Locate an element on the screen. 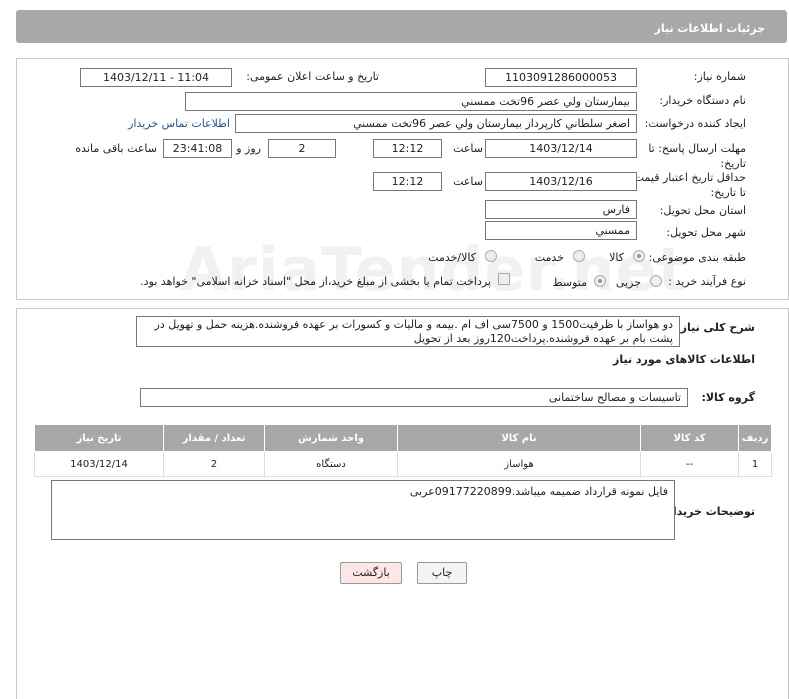 Image resolution: width=789 pixels, height=699 pixels. process-option-partial: جزیی is located at coordinates (628, 282).